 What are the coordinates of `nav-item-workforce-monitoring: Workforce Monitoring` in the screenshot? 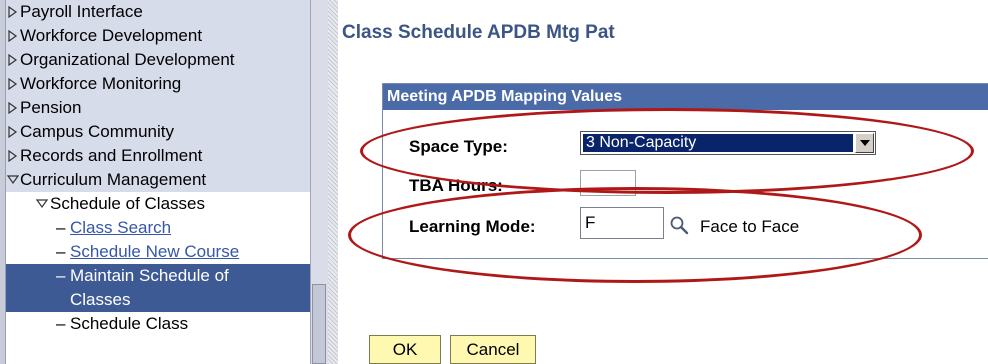 It's located at (158, 84).